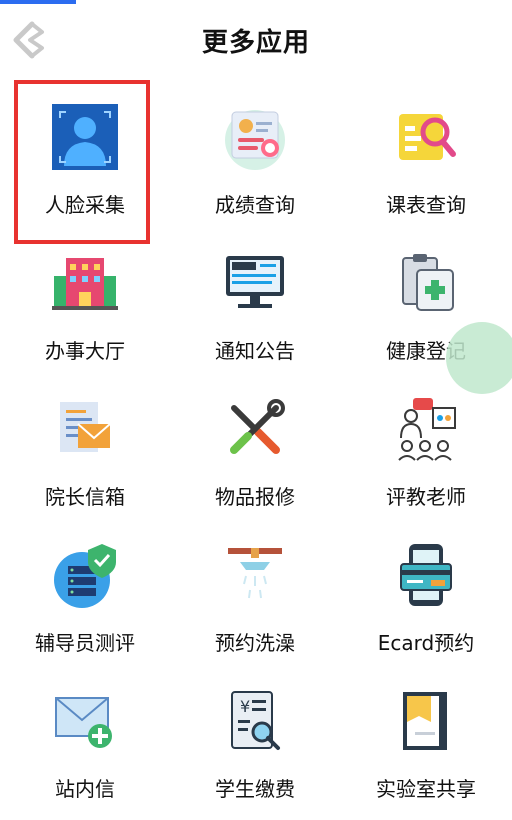 This screenshot has width=512, height=820. I want to click on app-shower-booking: 预约洗澡, so click(255, 597).